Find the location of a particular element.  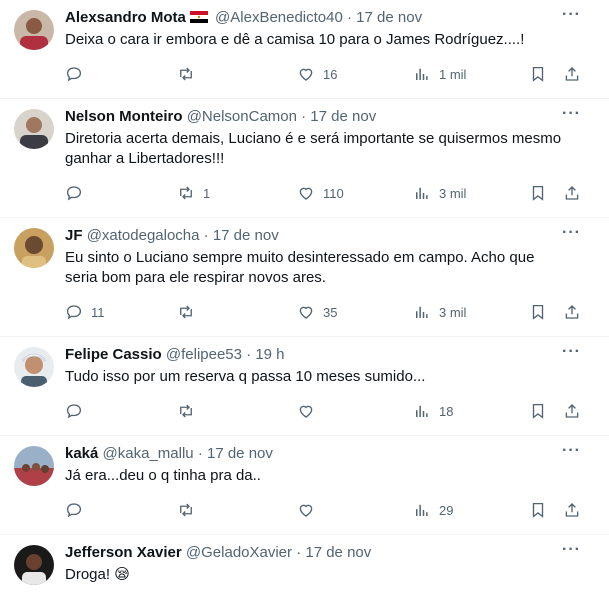

handle: @felipee53 is located at coordinates (204, 354).